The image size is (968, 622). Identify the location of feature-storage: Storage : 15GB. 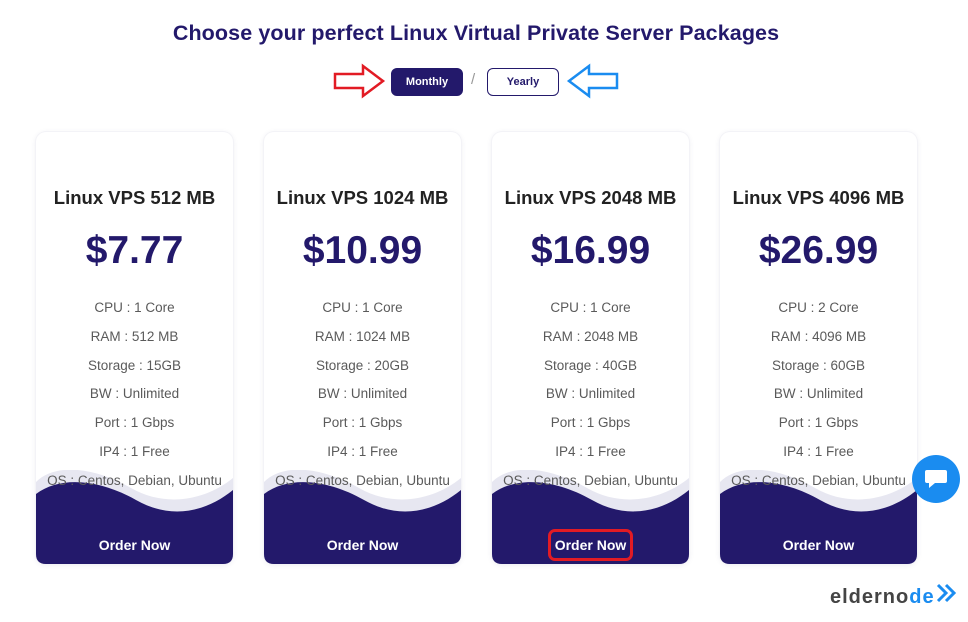
(134, 365).